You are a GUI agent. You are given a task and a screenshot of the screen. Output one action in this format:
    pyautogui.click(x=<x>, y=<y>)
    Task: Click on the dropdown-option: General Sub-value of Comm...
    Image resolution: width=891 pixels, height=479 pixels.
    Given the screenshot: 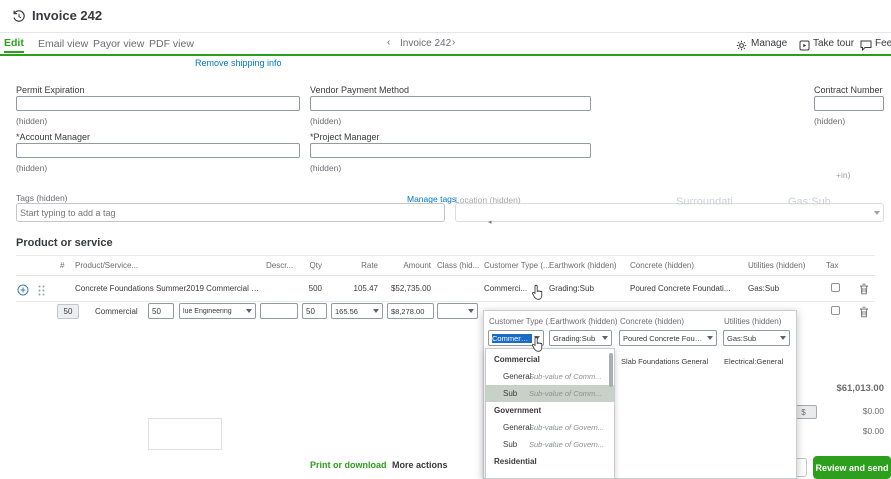 What is the action you would take?
    pyautogui.click(x=550, y=376)
    